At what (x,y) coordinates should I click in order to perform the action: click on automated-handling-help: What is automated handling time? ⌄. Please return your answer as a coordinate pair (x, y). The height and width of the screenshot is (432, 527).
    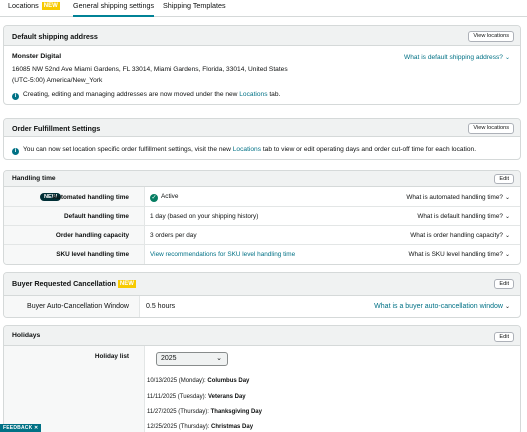
    Looking at the image, I should click on (458, 197).